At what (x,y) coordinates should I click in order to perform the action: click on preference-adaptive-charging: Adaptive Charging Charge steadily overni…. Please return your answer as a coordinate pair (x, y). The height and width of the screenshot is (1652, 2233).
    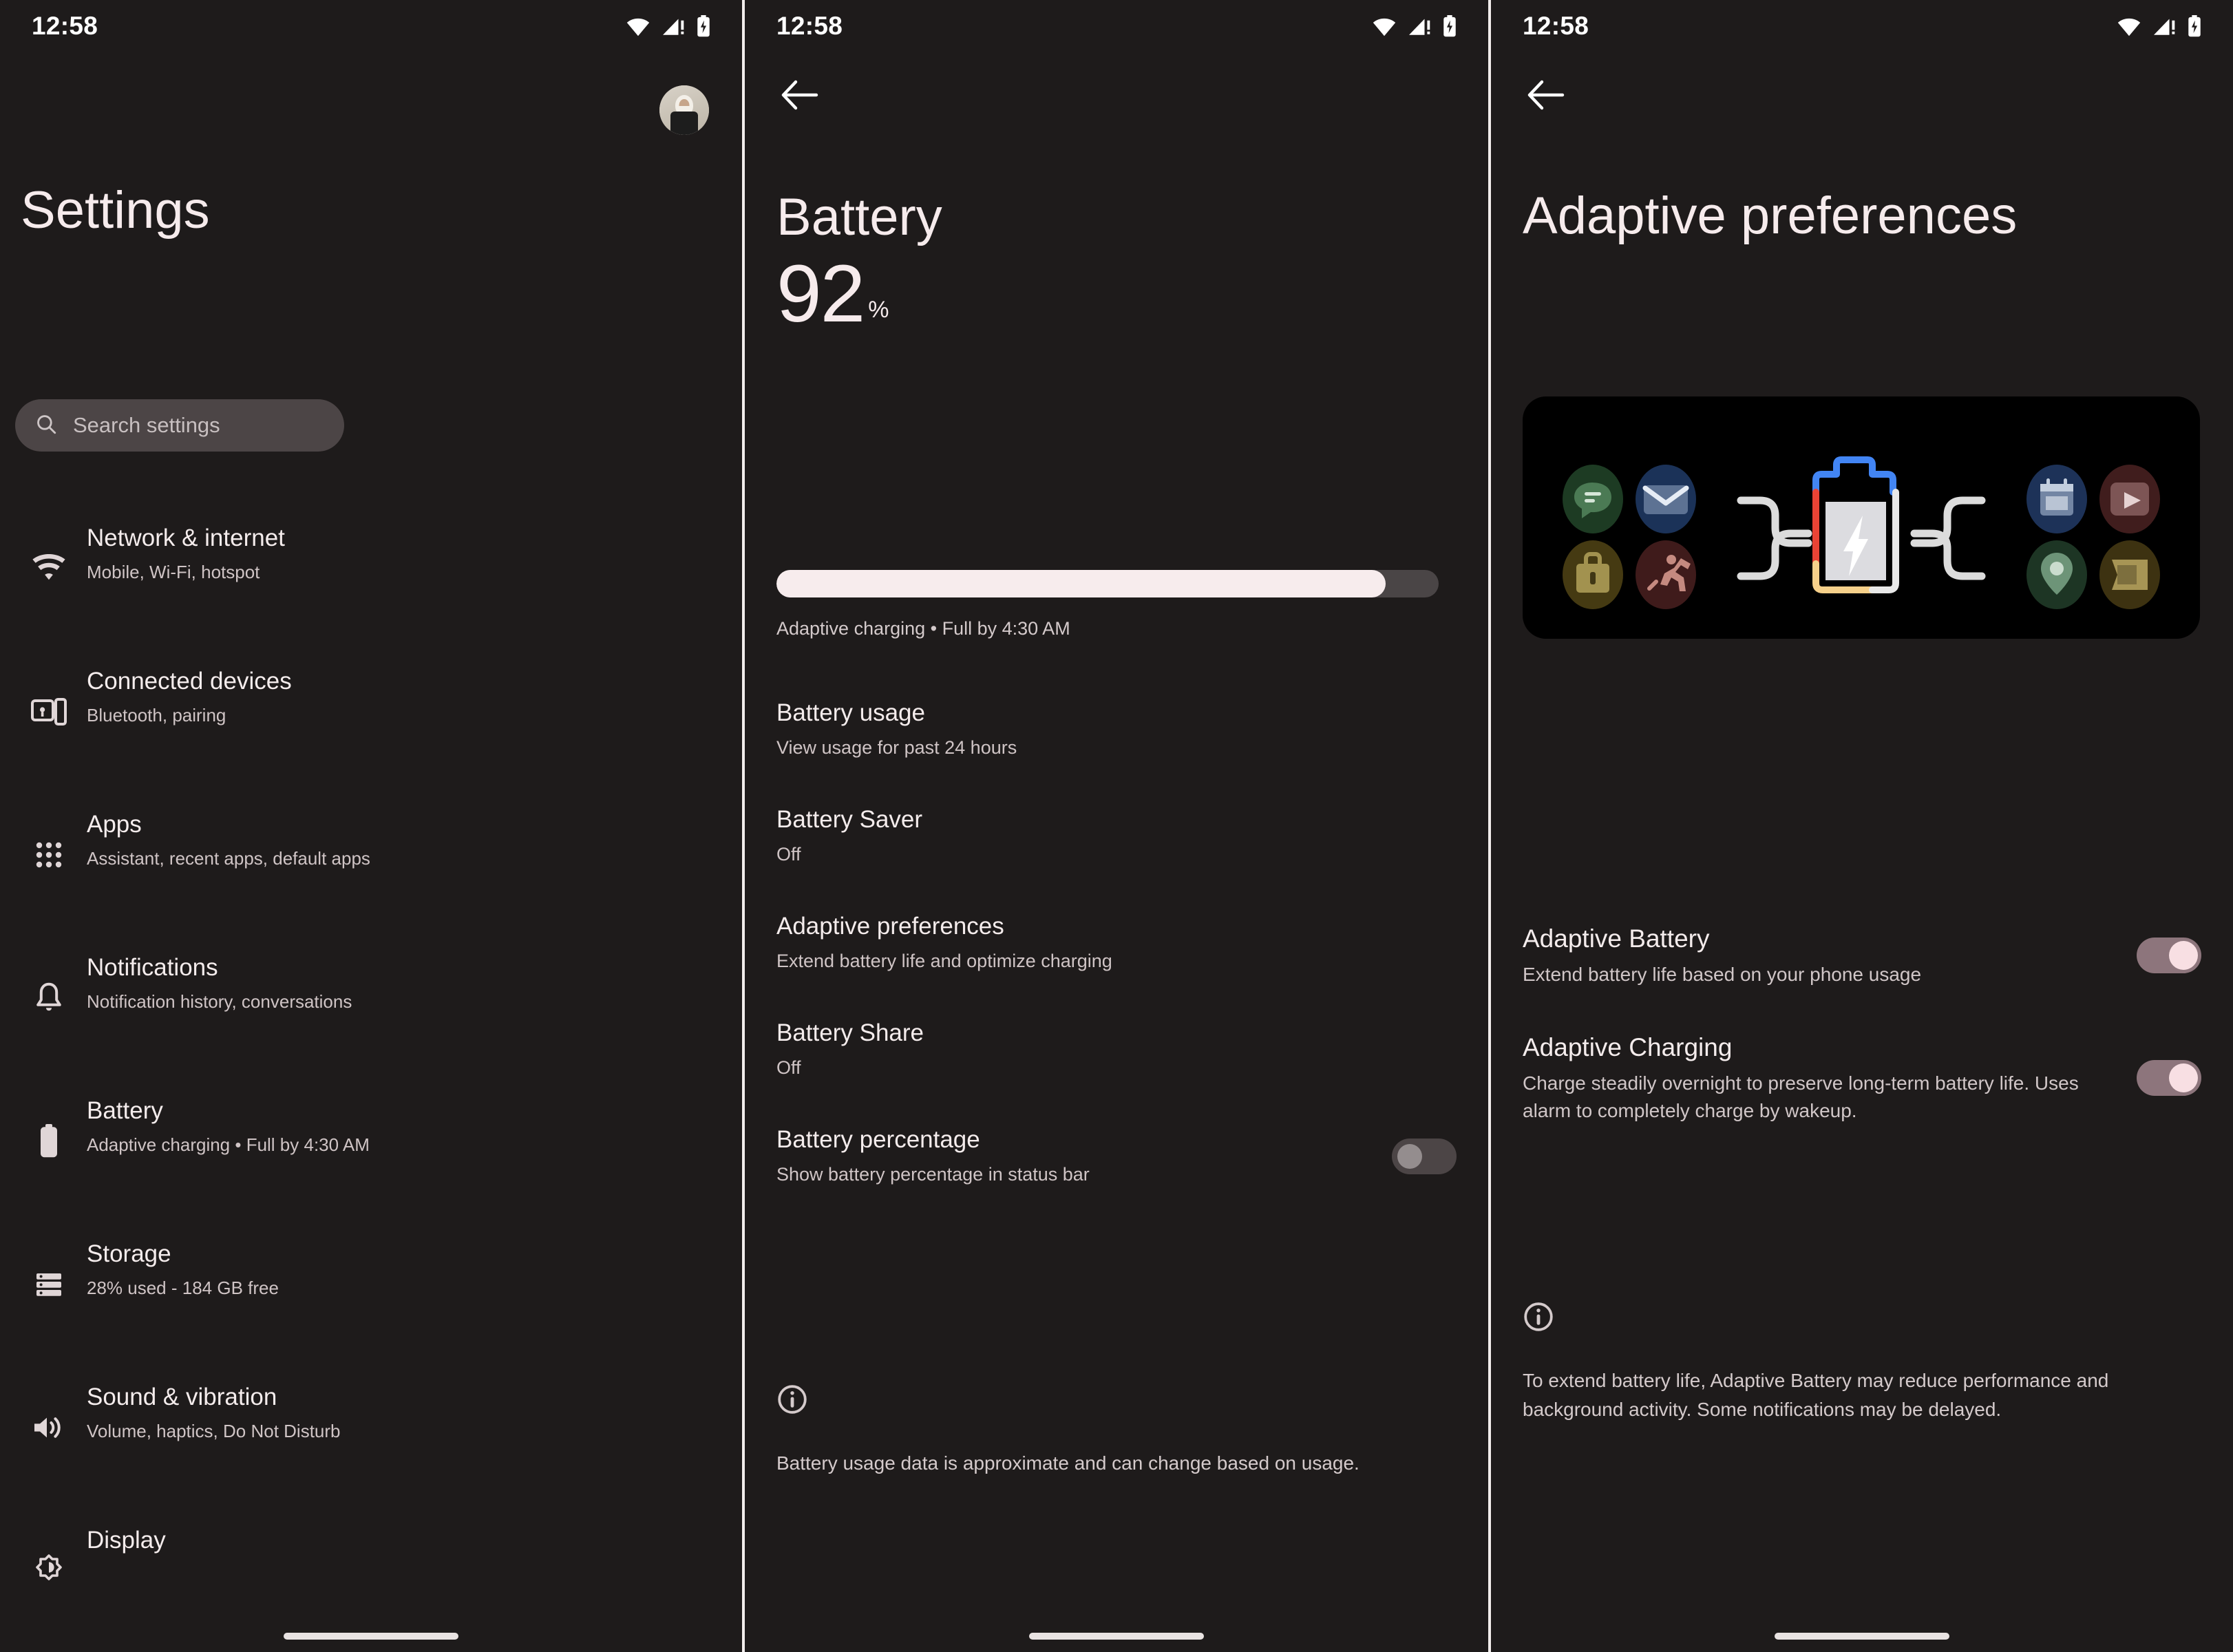
    Looking at the image, I should click on (1862, 1078).